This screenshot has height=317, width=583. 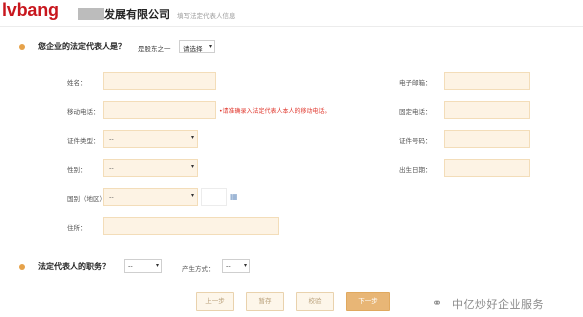 I want to click on position-select-value: --, so click(x=130, y=266).